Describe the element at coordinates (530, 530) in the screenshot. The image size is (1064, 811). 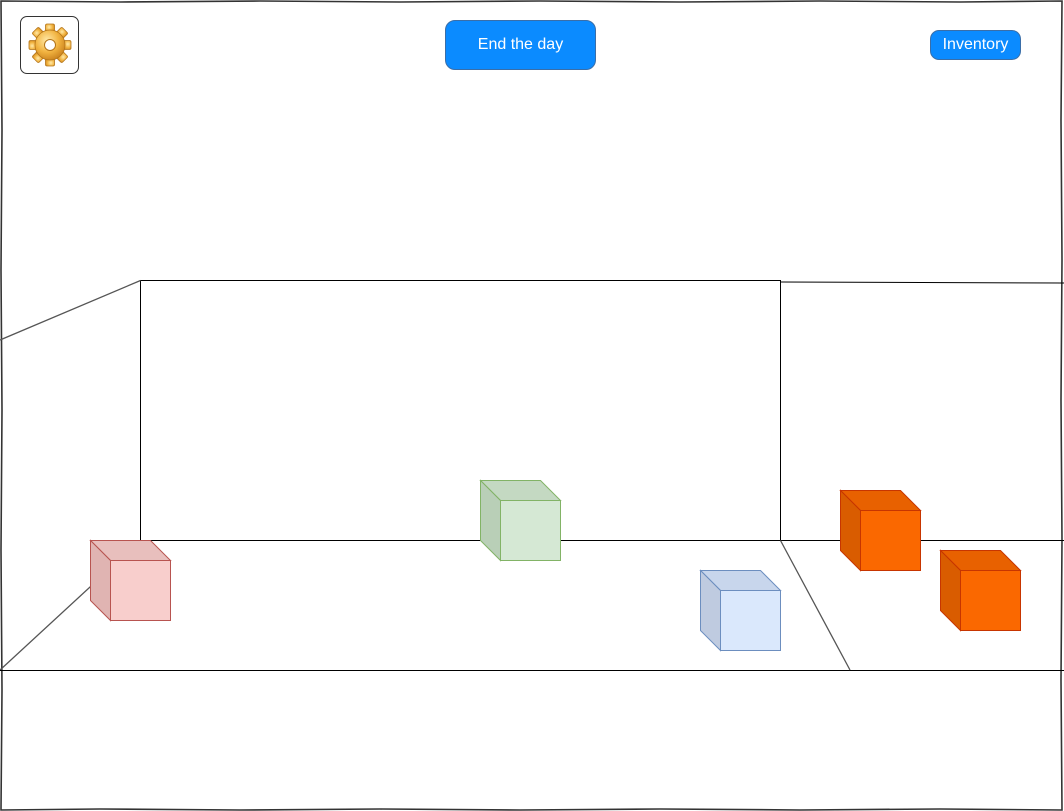
I see `green-box-front` at that location.